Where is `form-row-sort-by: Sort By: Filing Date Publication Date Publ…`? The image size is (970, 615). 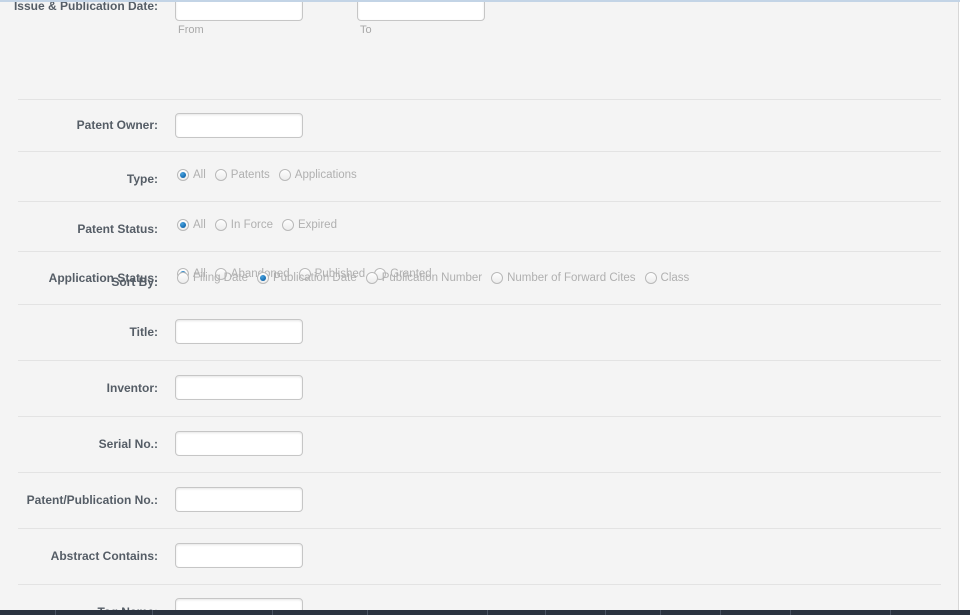
form-row-sort-by: Sort By: Filing Date Publication Date Publ… is located at coordinates (479, 279).